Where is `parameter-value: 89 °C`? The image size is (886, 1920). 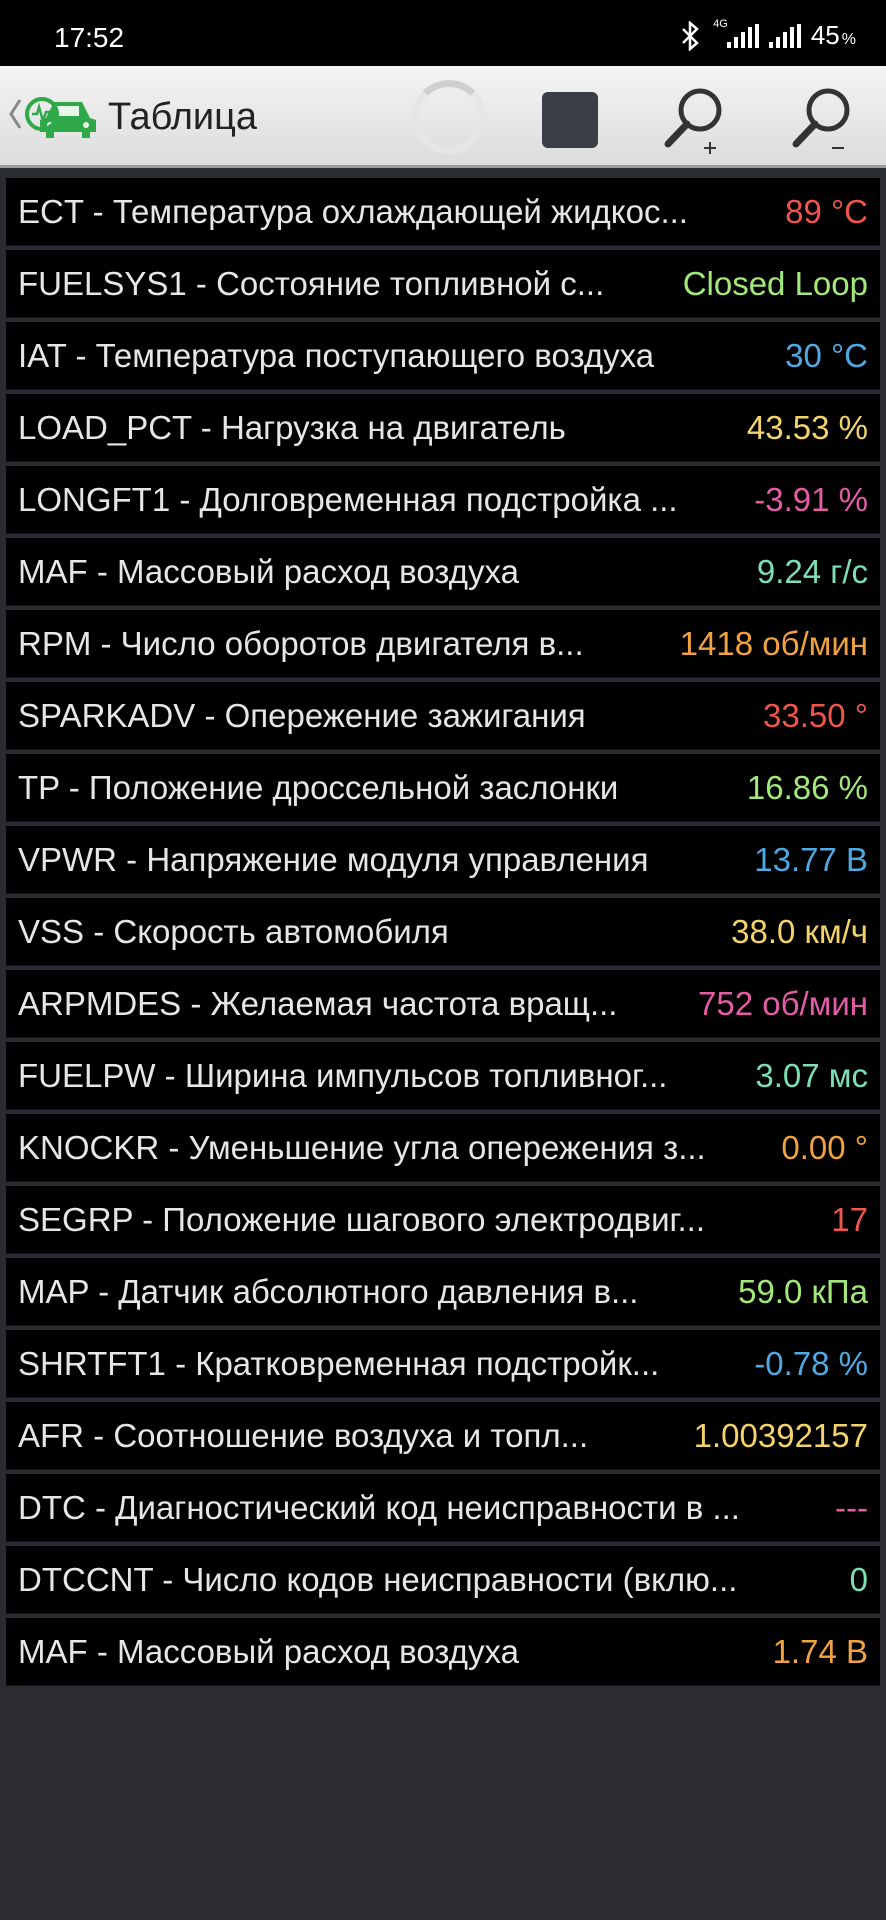
parameter-value: 89 °C is located at coordinates (826, 211).